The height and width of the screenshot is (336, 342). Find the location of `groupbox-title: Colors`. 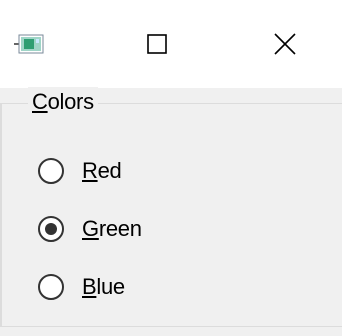

groupbox-title: Colors is located at coordinates (63, 102).